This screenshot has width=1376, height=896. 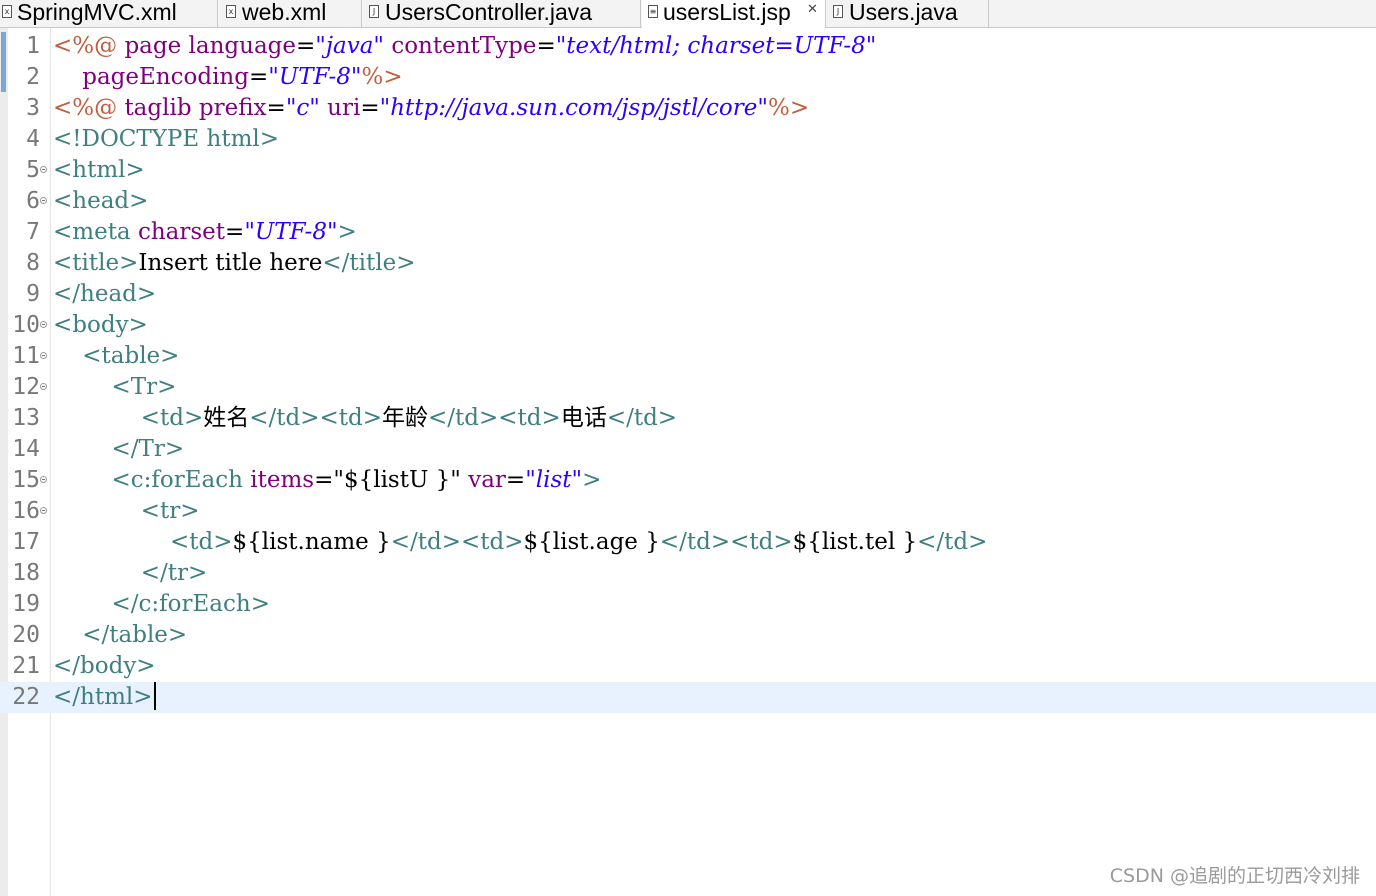 What do you see at coordinates (727, 12) in the screenshot?
I see `tab-label: usersList.jsp` at bounding box center [727, 12].